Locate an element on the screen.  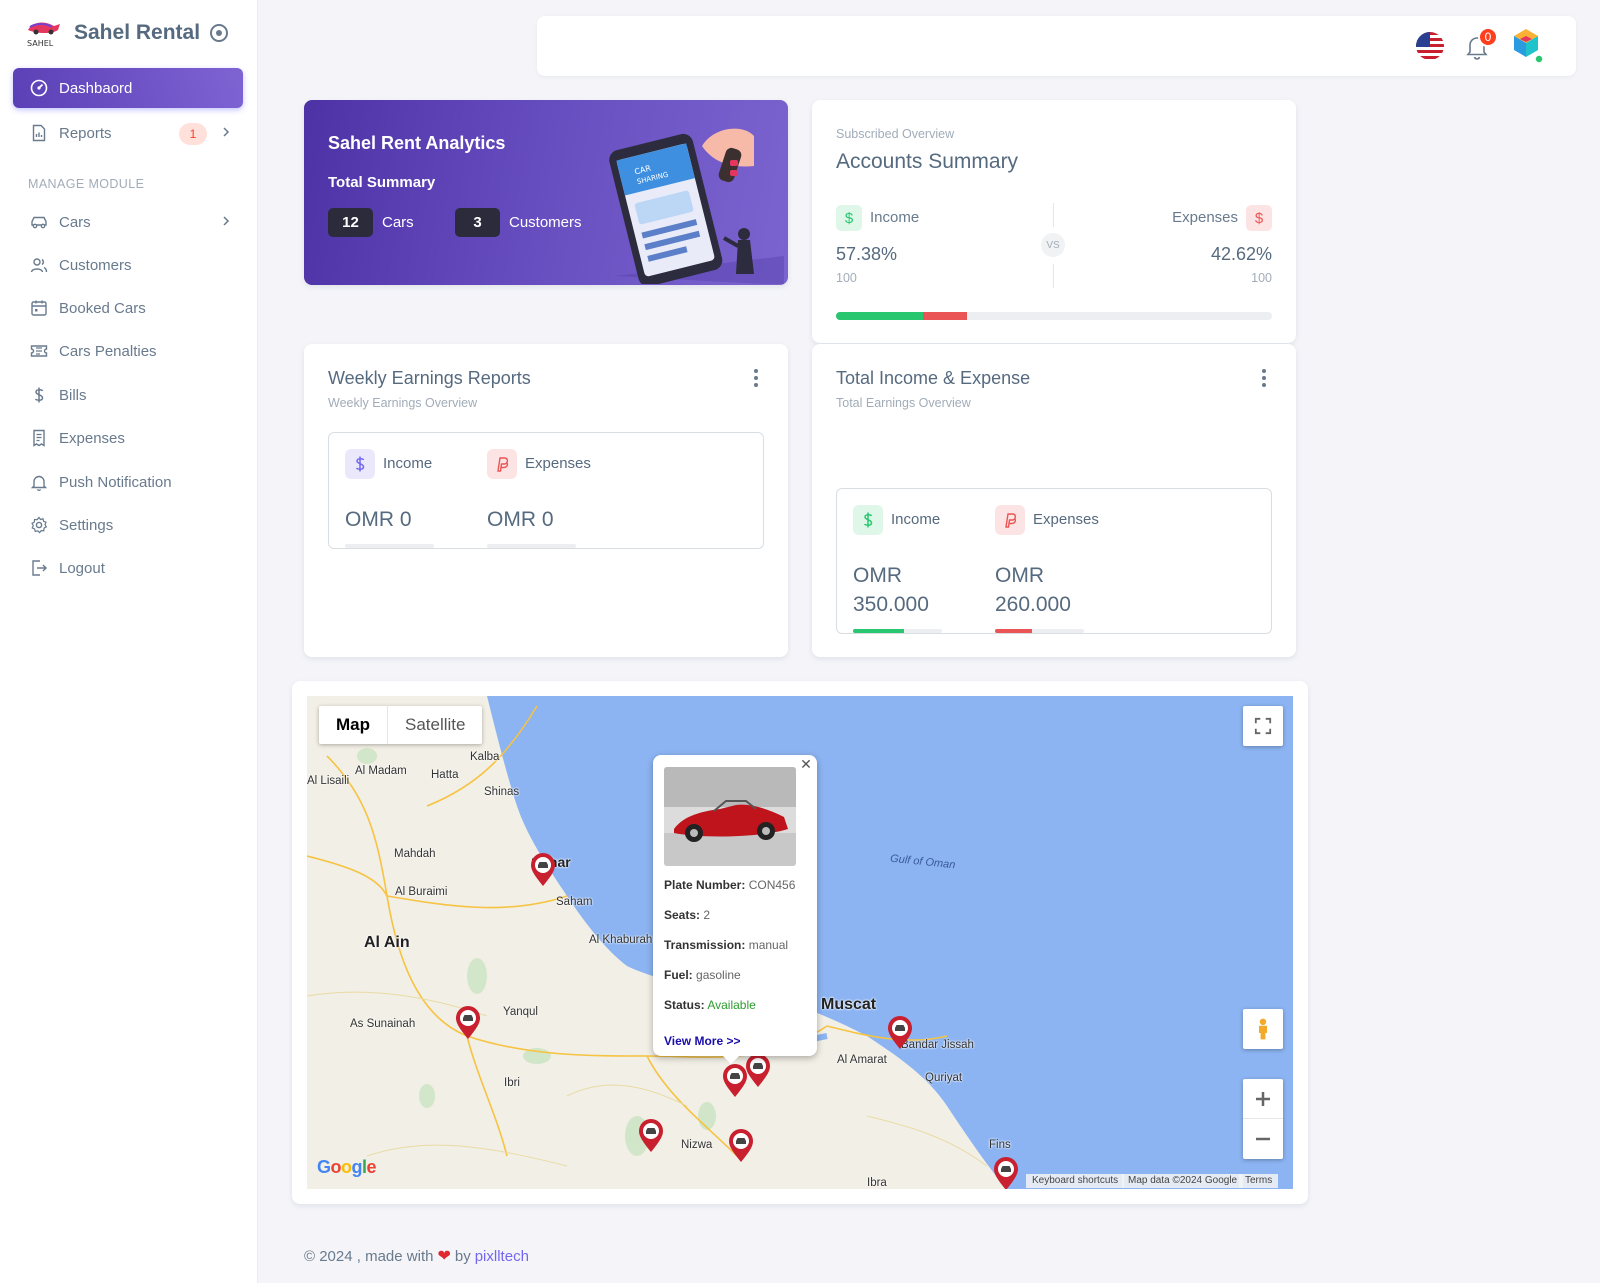
sidebar-item-customers: Customers is located at coordinates (128, 265).